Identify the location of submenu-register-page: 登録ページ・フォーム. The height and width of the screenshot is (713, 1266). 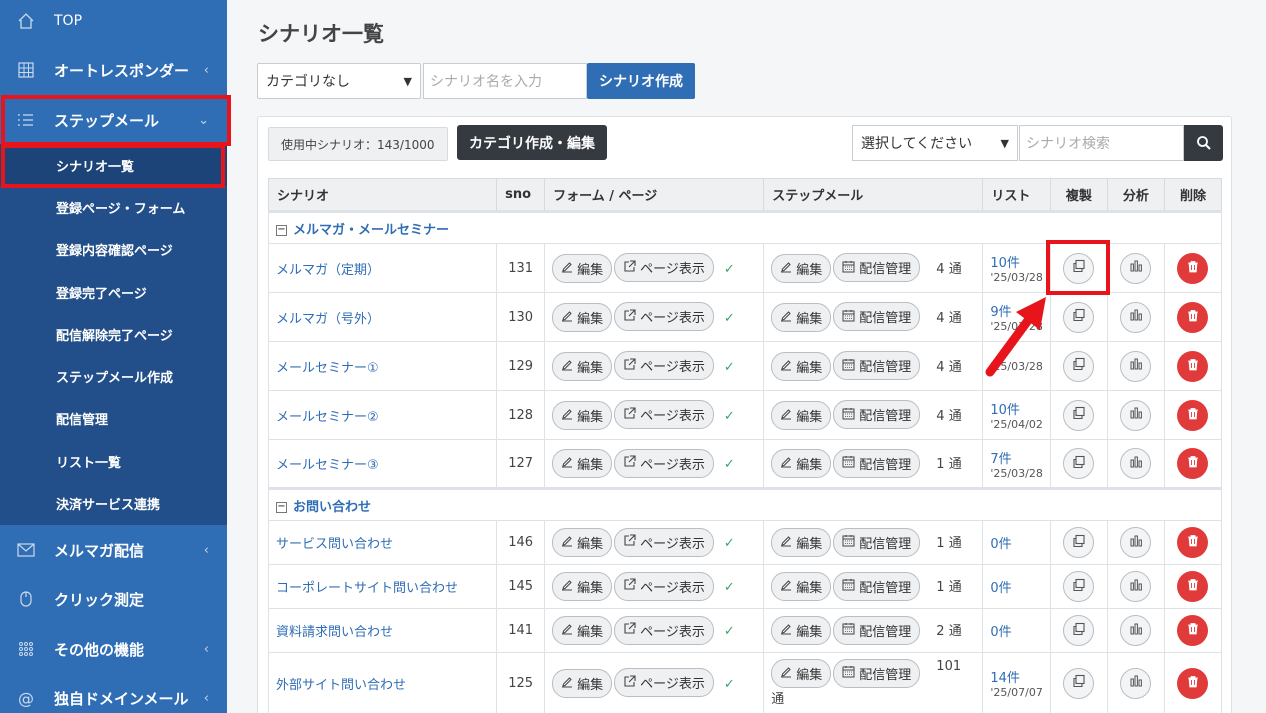
(113, 207).